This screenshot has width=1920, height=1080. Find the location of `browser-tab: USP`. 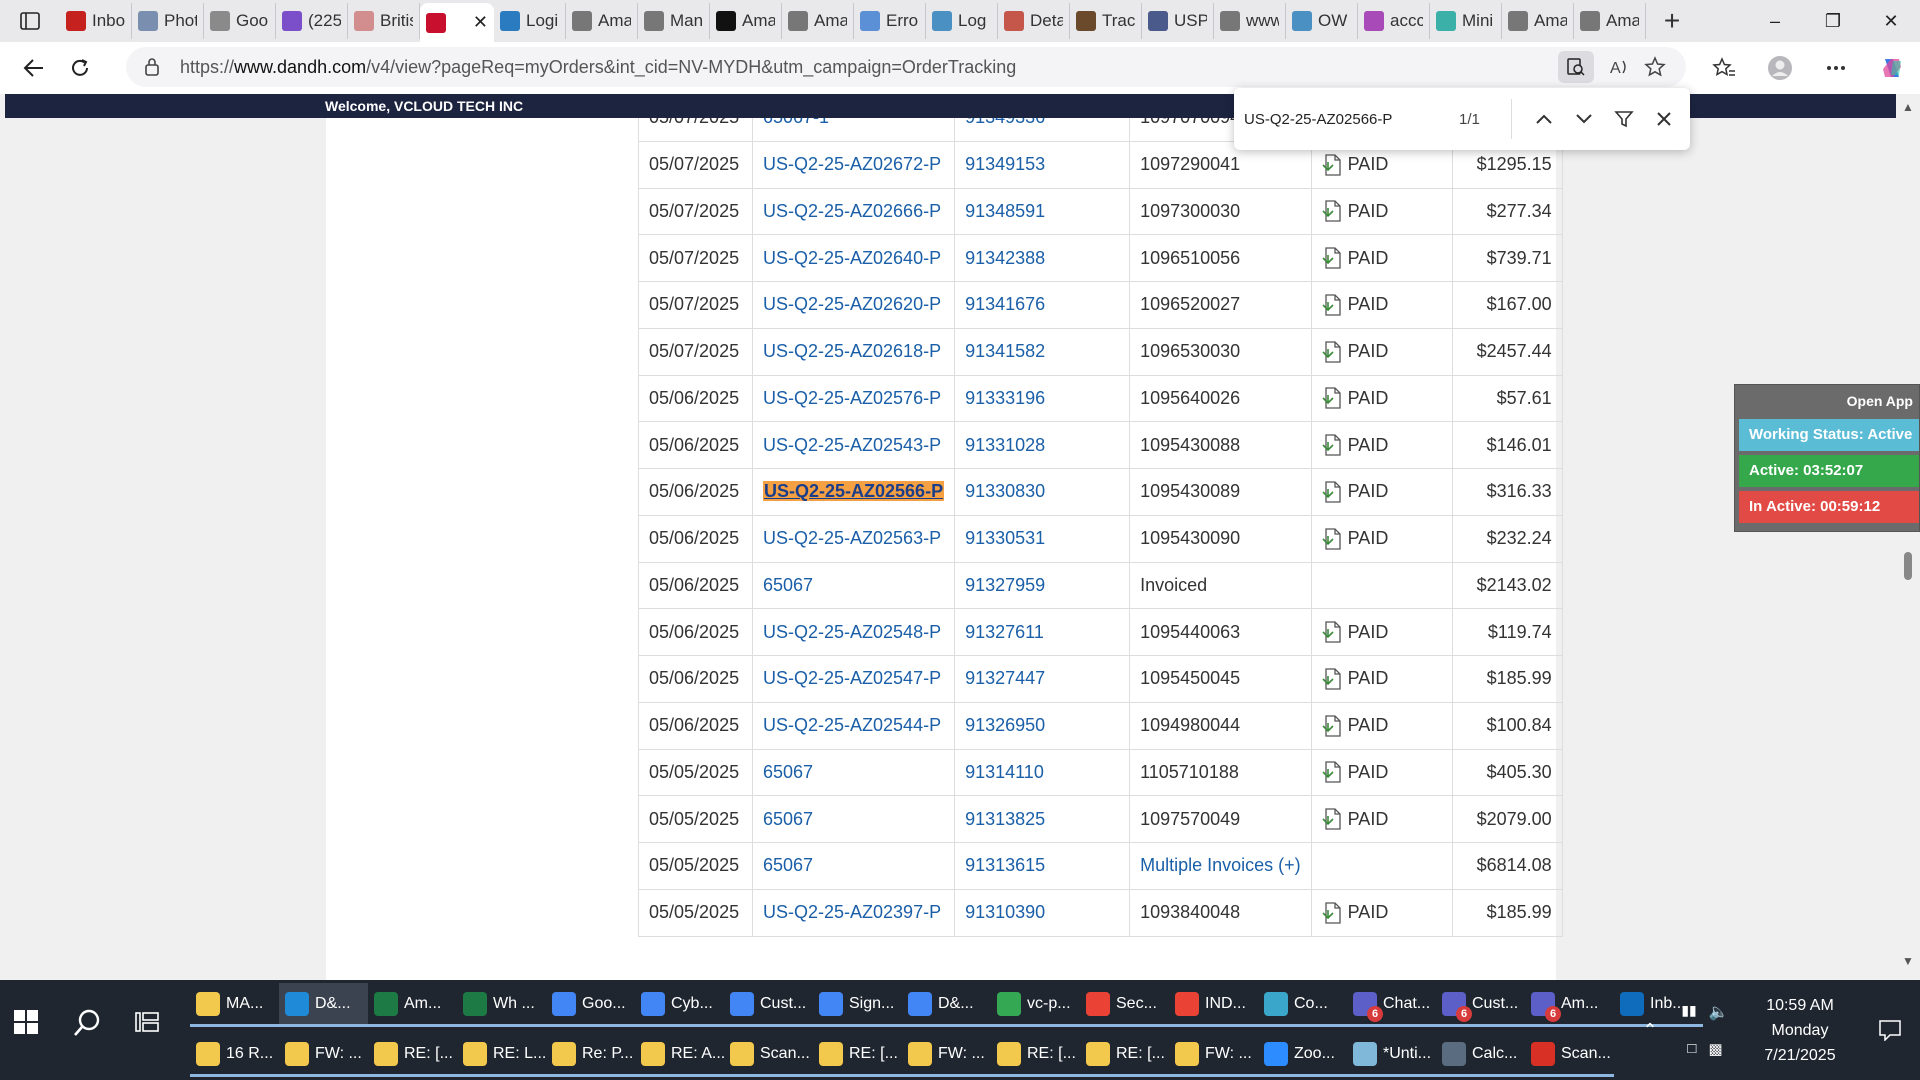

browser-tab: USP is located at coordinates (1178, 21).